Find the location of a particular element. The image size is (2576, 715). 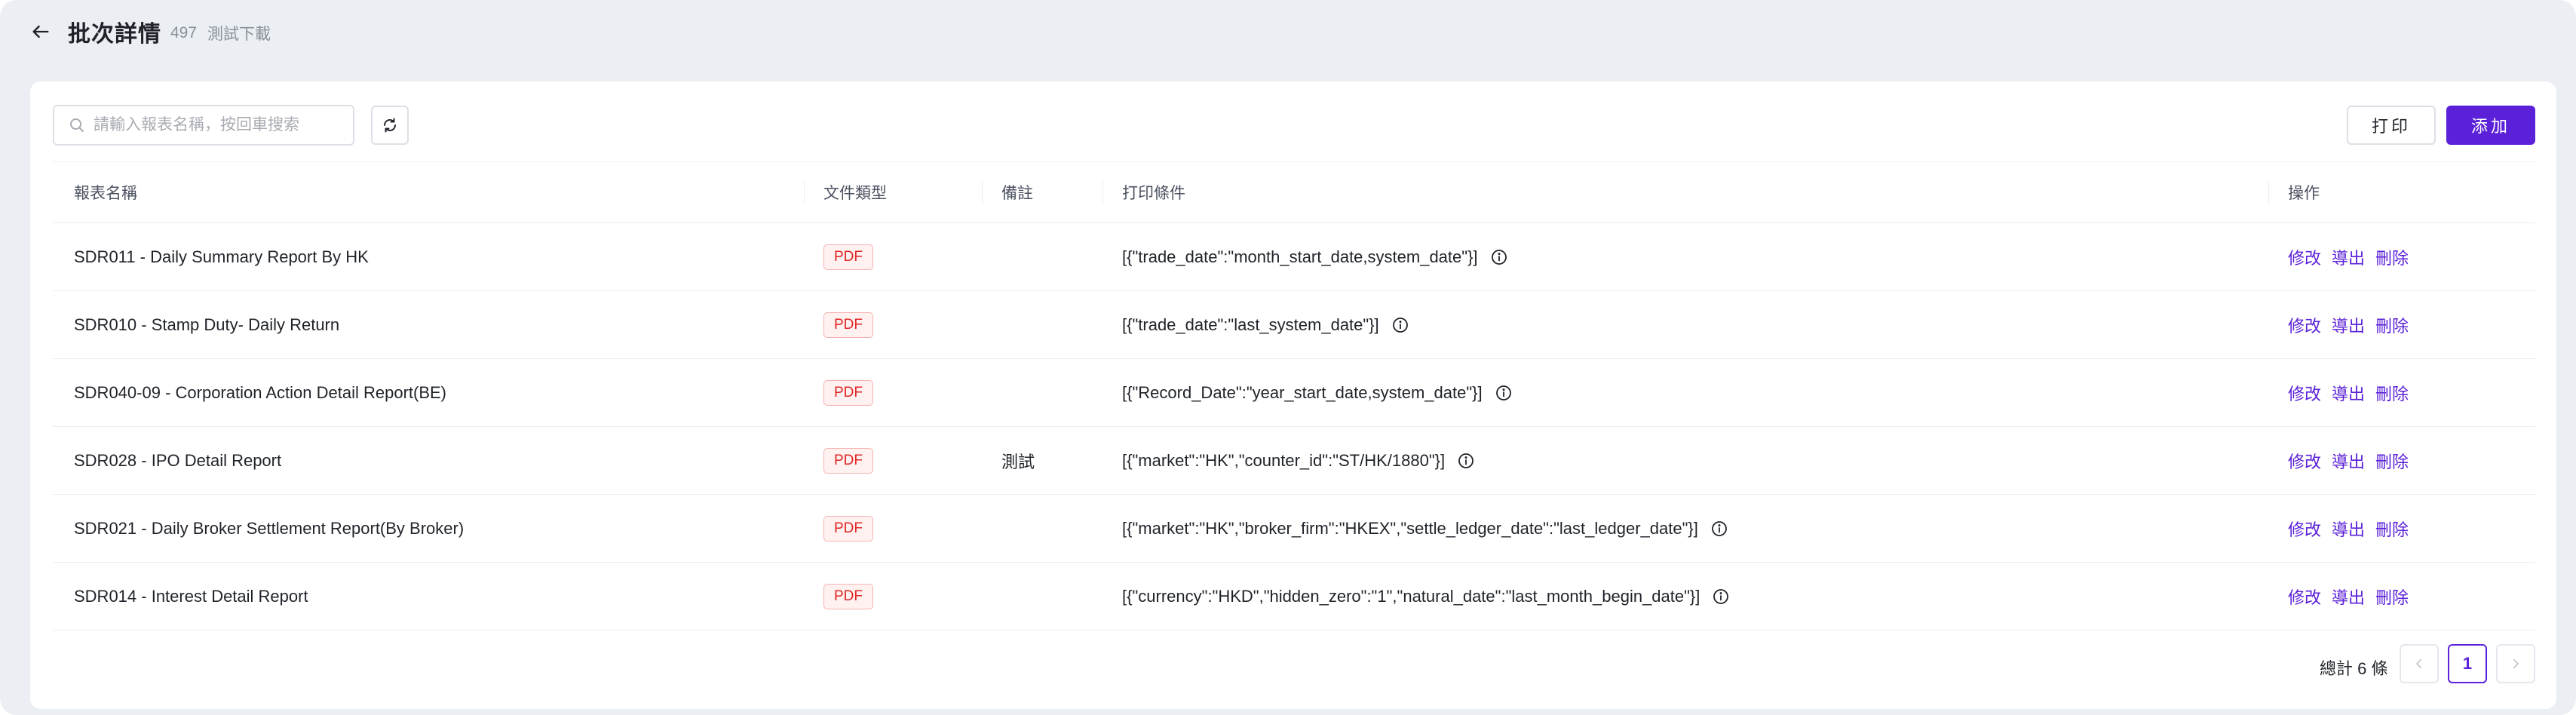

print-button: 打印 is located at coordinates (2391, 125).